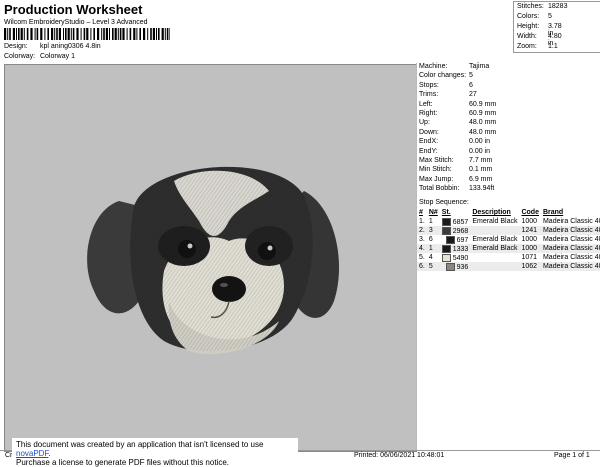  I want to click on notice-text-end: ., so click(49, 453).